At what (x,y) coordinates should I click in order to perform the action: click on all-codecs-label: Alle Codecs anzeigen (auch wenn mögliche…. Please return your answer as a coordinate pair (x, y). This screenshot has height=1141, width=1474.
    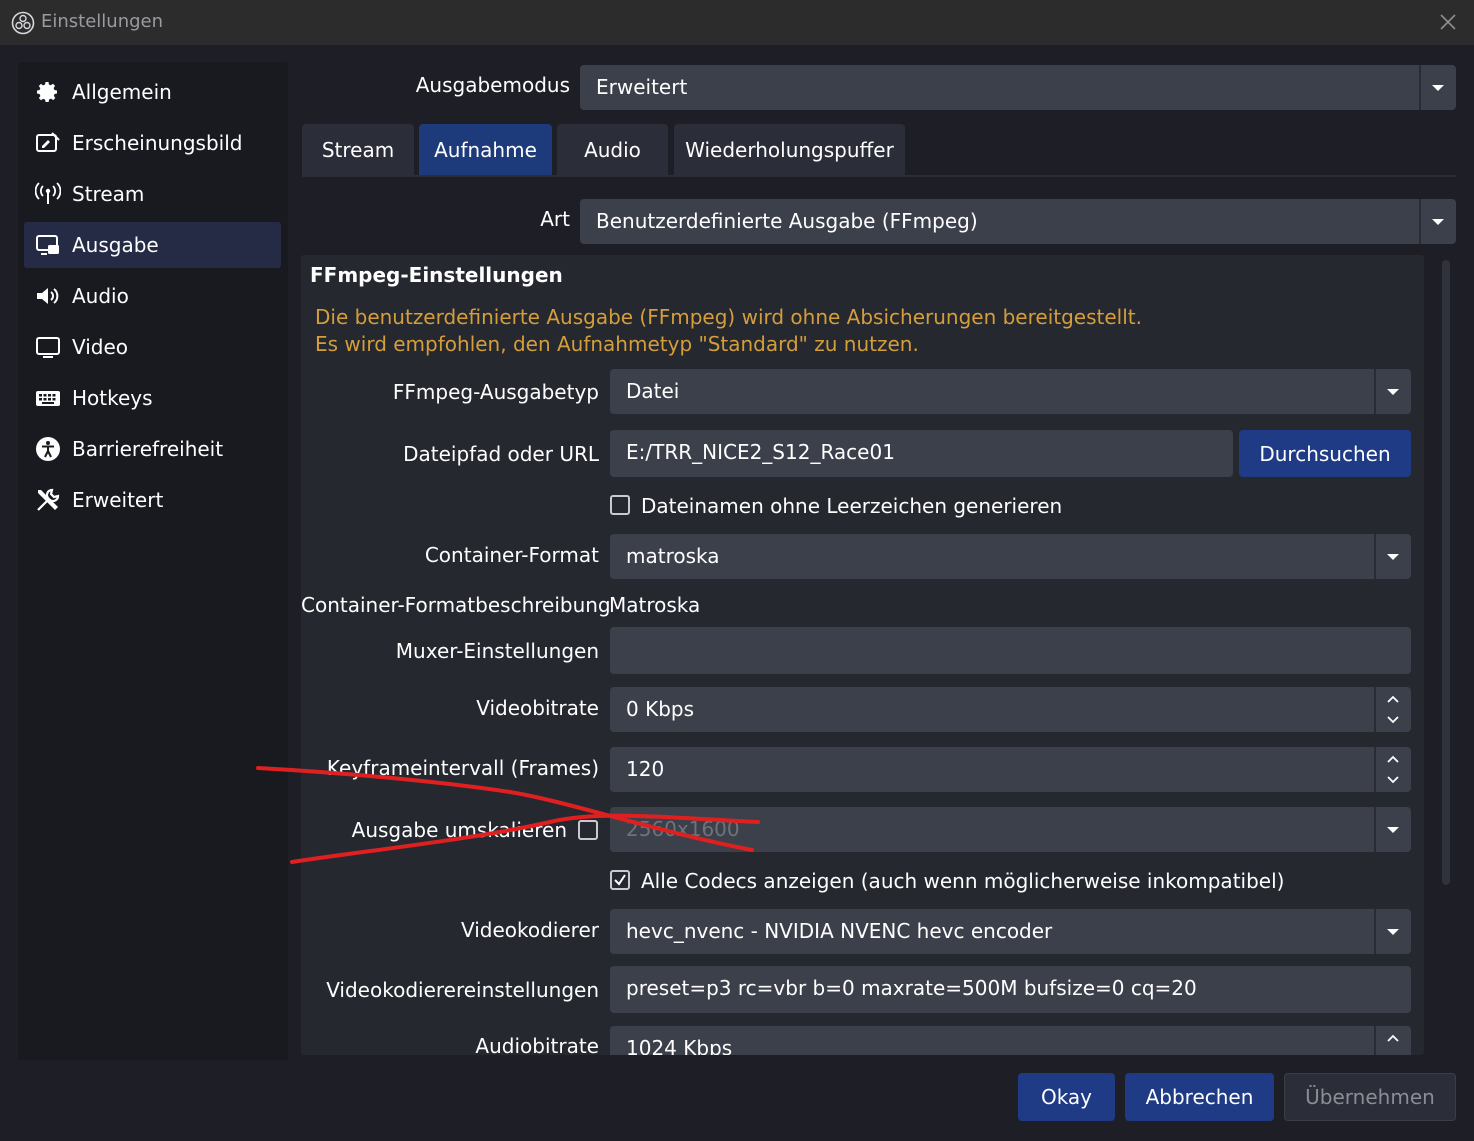
    Looking at the image, I should click on (963, 881).